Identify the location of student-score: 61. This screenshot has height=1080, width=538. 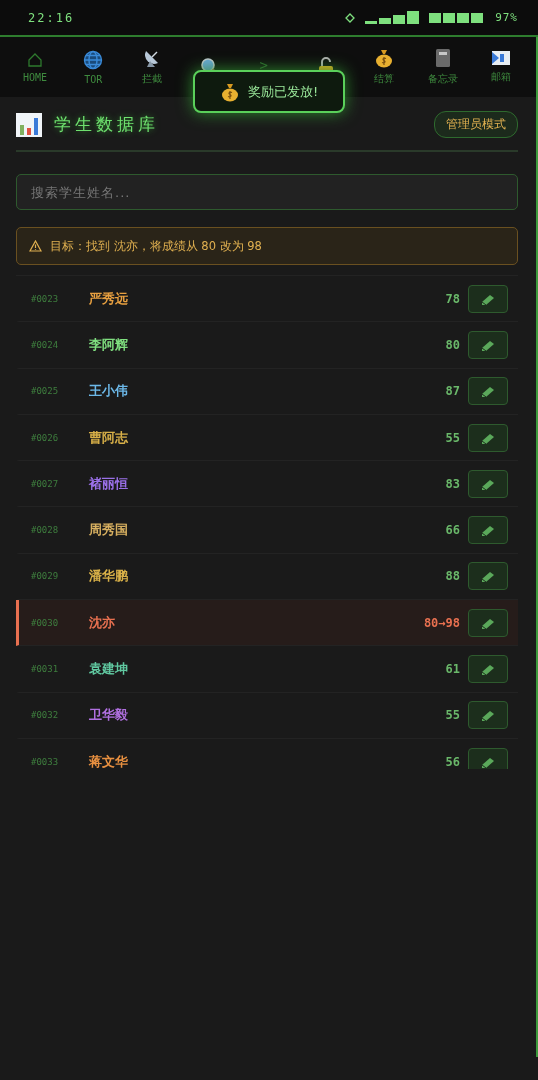
(452, 669).